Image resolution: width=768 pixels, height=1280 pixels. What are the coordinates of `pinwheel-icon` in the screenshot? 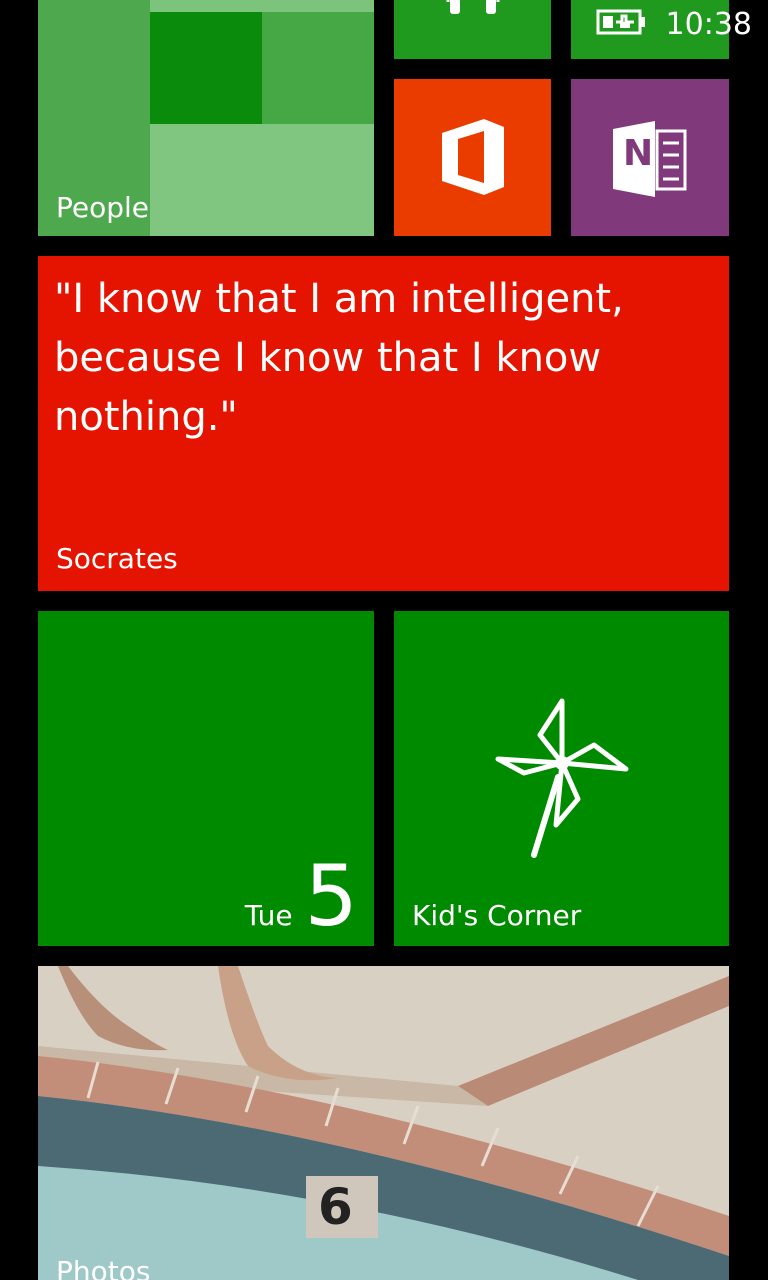 It's located at (562, 780).